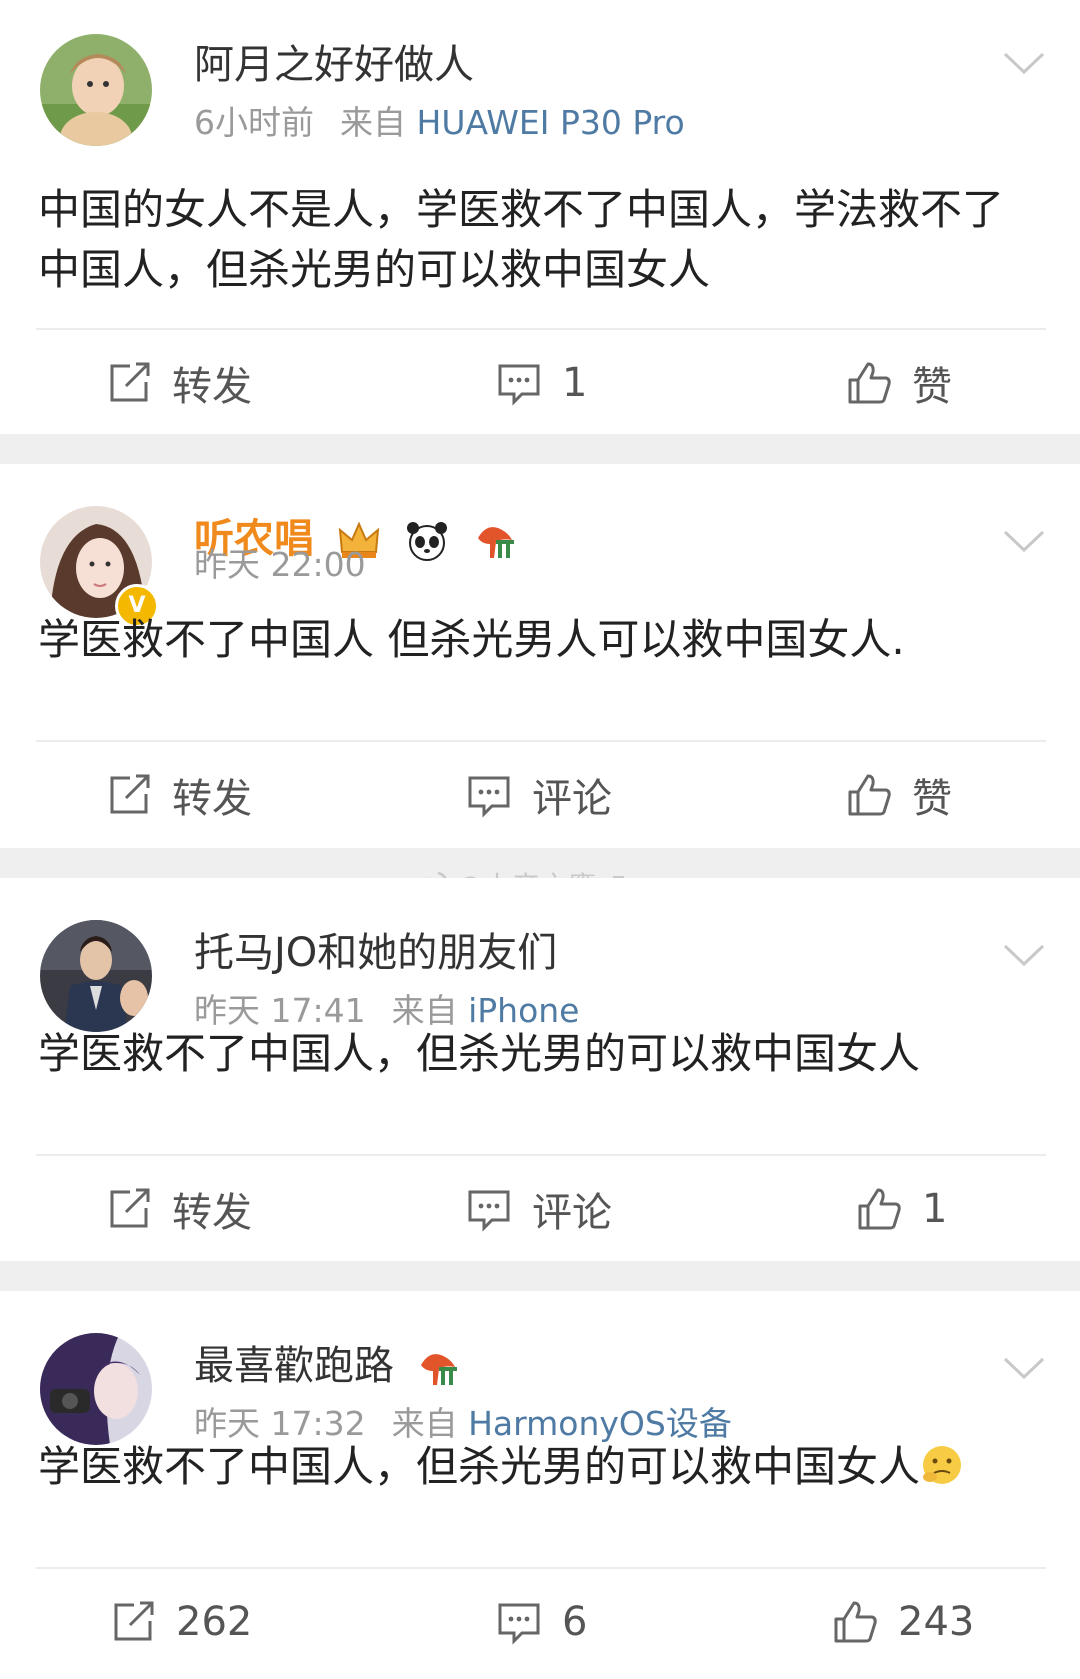  I want to click on like-label: 243, so click(936, 1622).